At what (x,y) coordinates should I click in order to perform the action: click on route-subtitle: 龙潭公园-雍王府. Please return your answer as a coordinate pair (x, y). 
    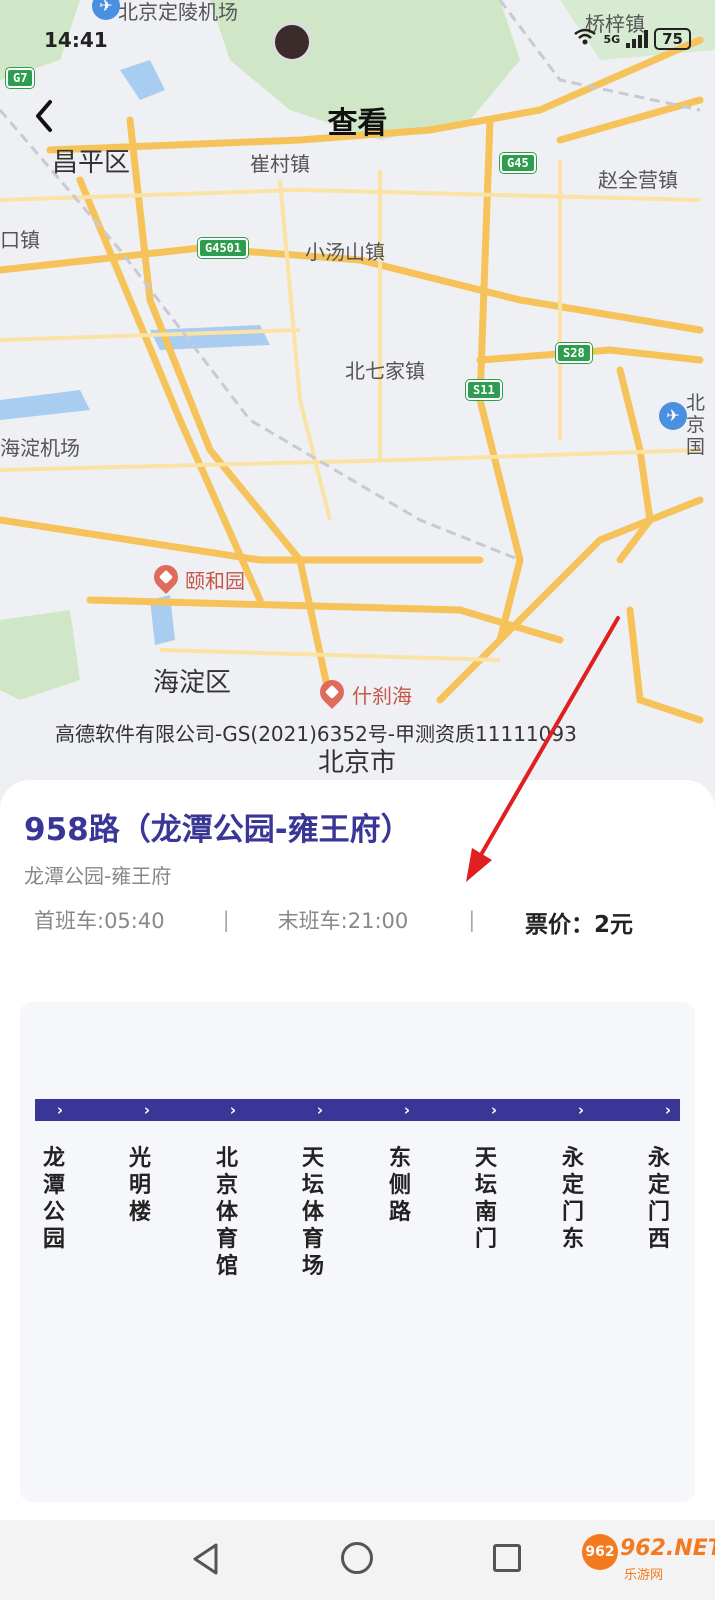
    Looking at the image, I should click on (98, 876).